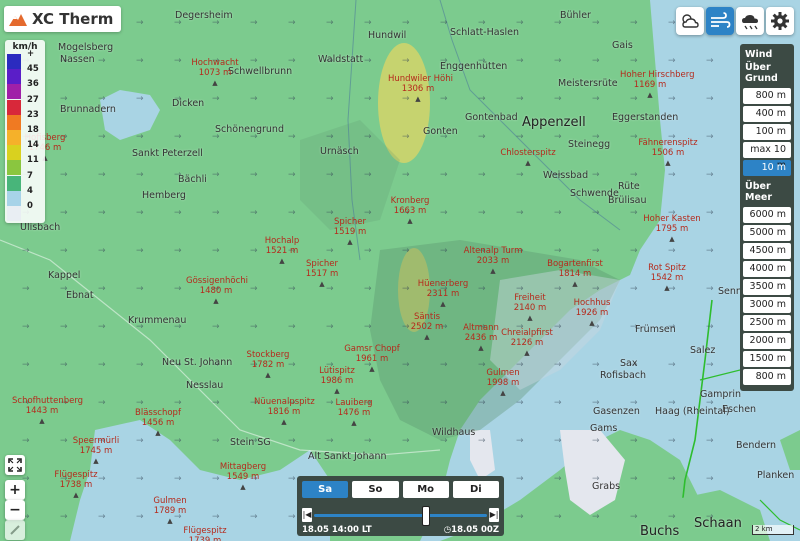 This screenshot has height=541, width=800. What do you see at coordinates (76, 475) in the screenshot?
I see `peak-name: Flügespitz` at bounding box center [76, 475].